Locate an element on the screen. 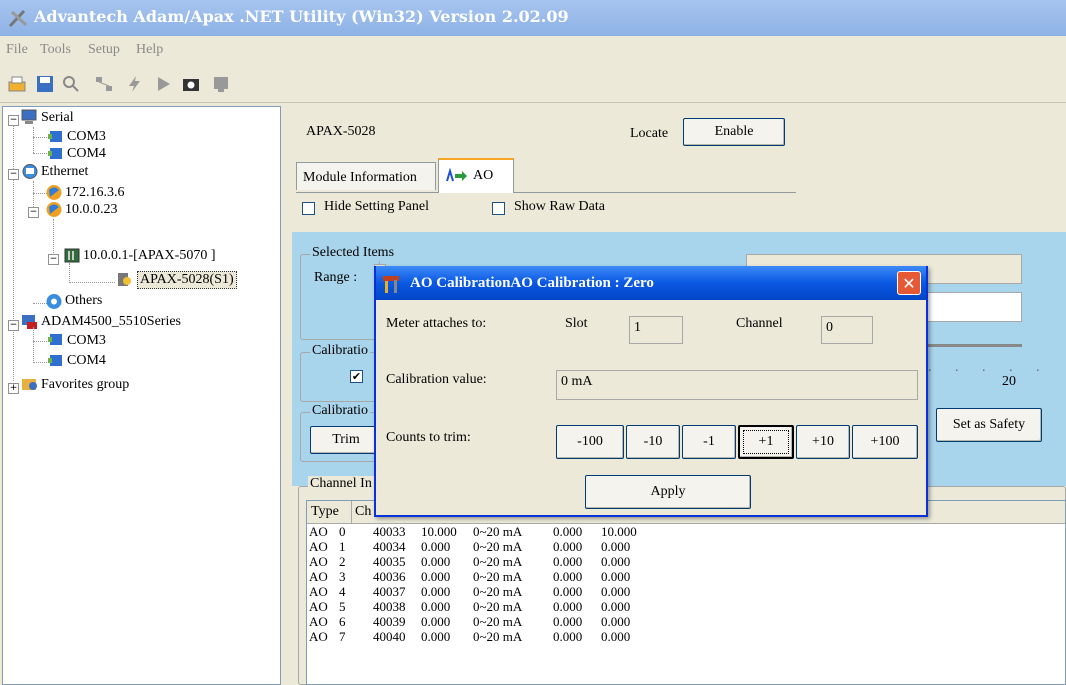  value-field is located at coordinates (972, 307).